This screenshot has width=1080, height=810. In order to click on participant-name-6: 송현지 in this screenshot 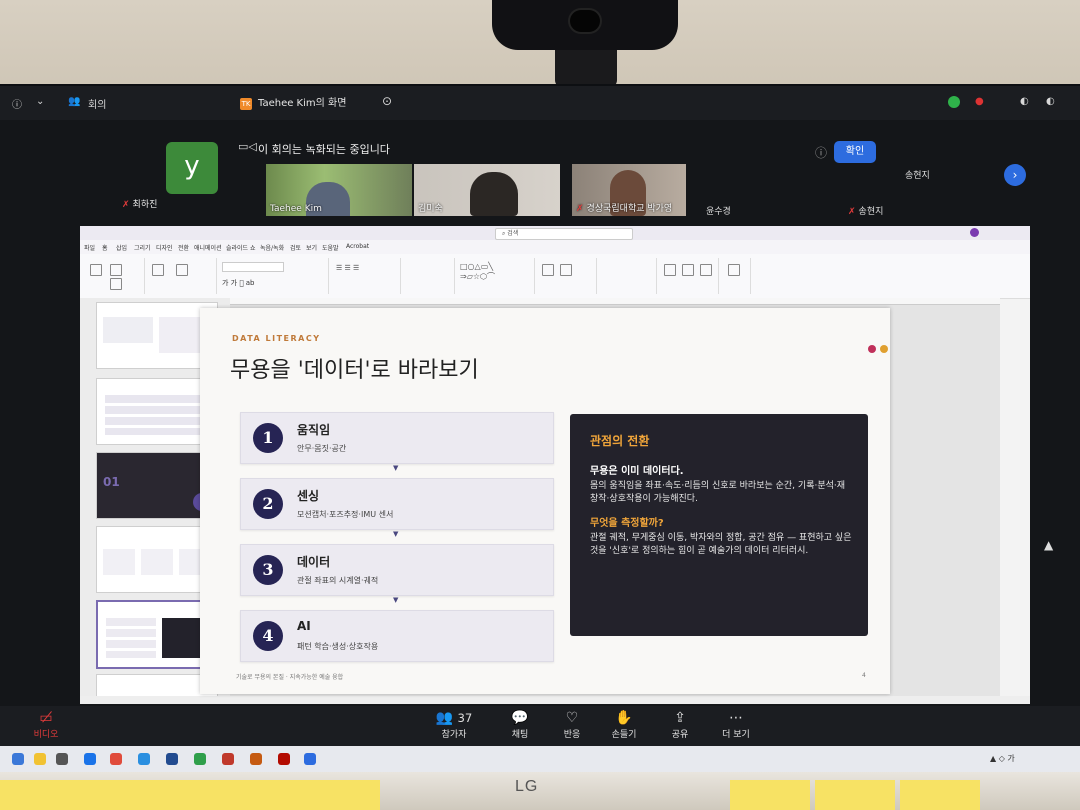, I will do `click(917, 174)`.